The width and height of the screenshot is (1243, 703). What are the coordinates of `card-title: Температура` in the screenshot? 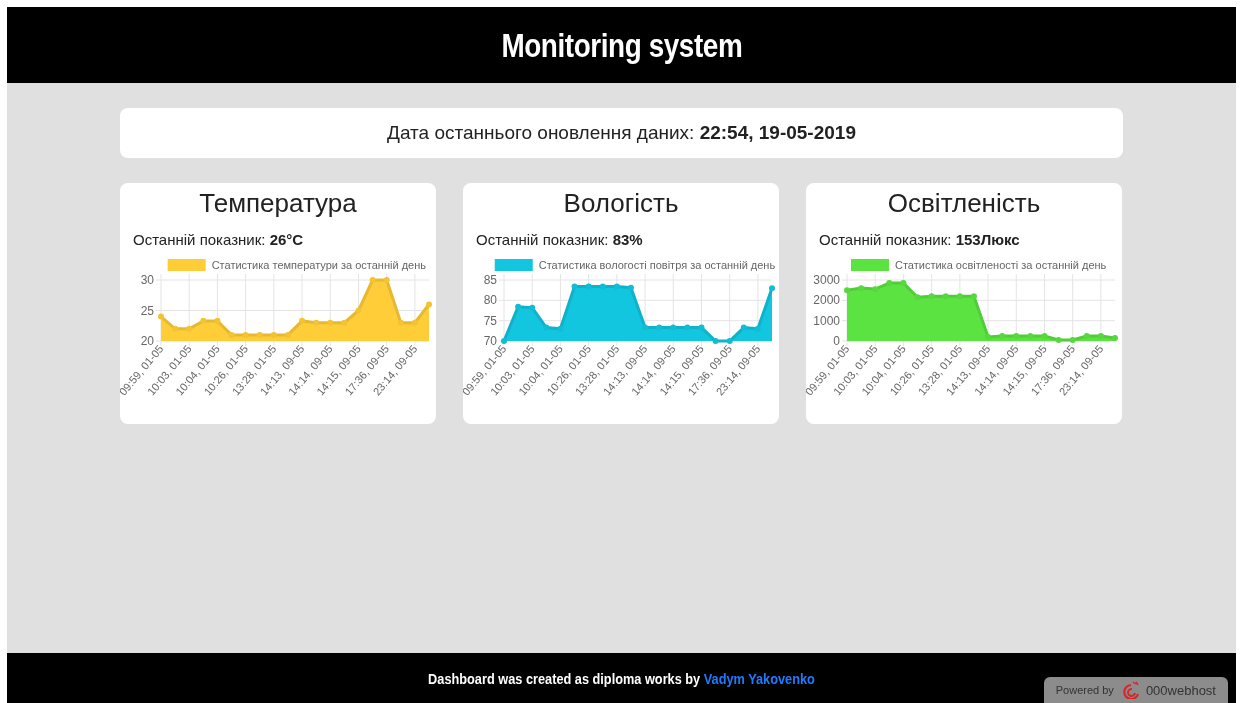 It's located at (278, 203).